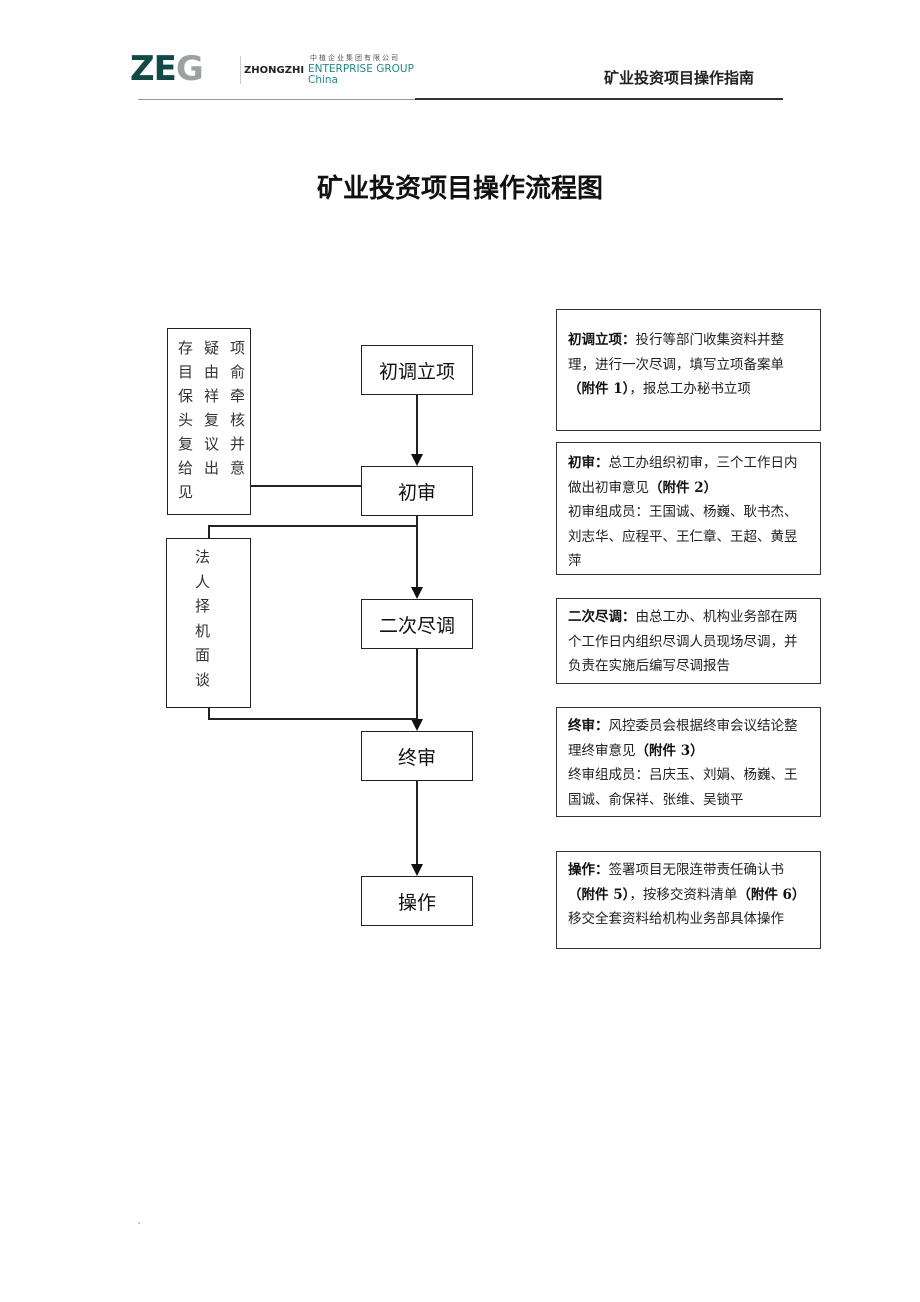  What do you see at coordinates (203, 630) in the screenshot?
I see `side-note-char: 机` at bounding box center [203, 630].